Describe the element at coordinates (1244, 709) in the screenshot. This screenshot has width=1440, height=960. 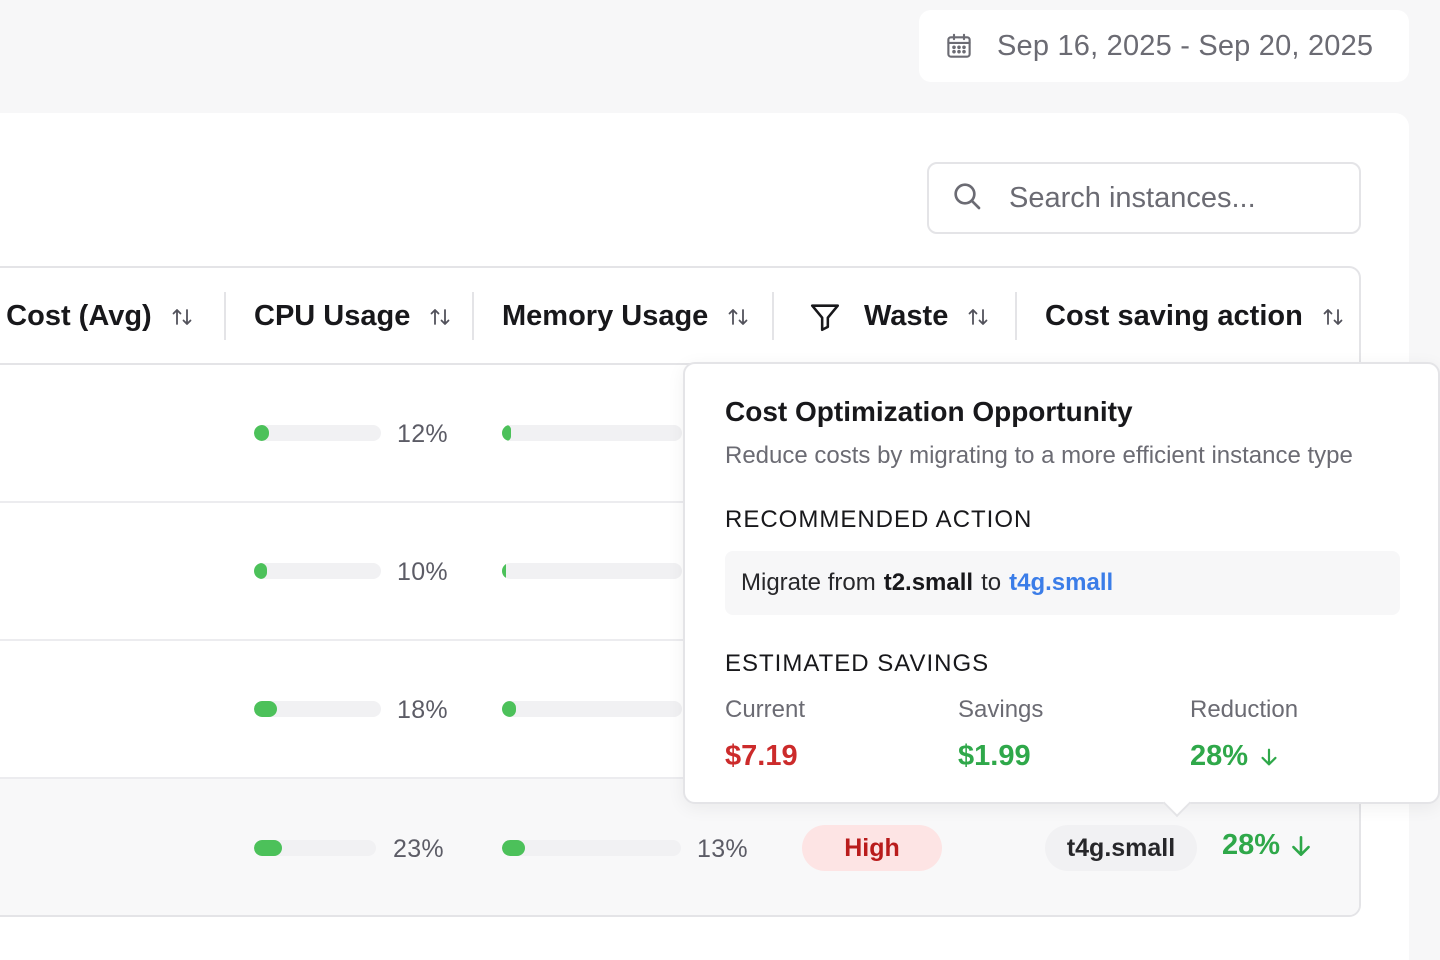
I see `reduction-label: Reduction` at that location.